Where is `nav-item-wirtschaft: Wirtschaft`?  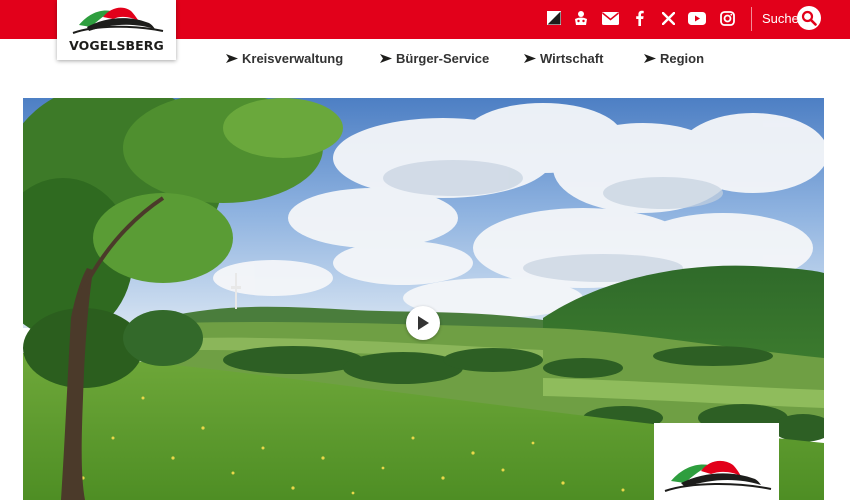 nav-item-wirtschaft: Wirtschaft is located at coordinates (563, 58).